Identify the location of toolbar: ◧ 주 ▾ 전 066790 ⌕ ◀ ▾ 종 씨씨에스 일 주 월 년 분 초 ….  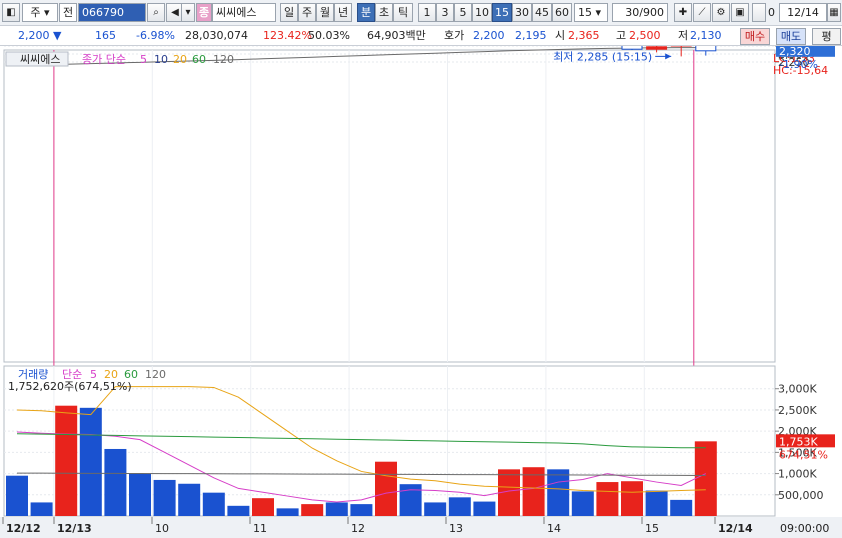
(421, 13).